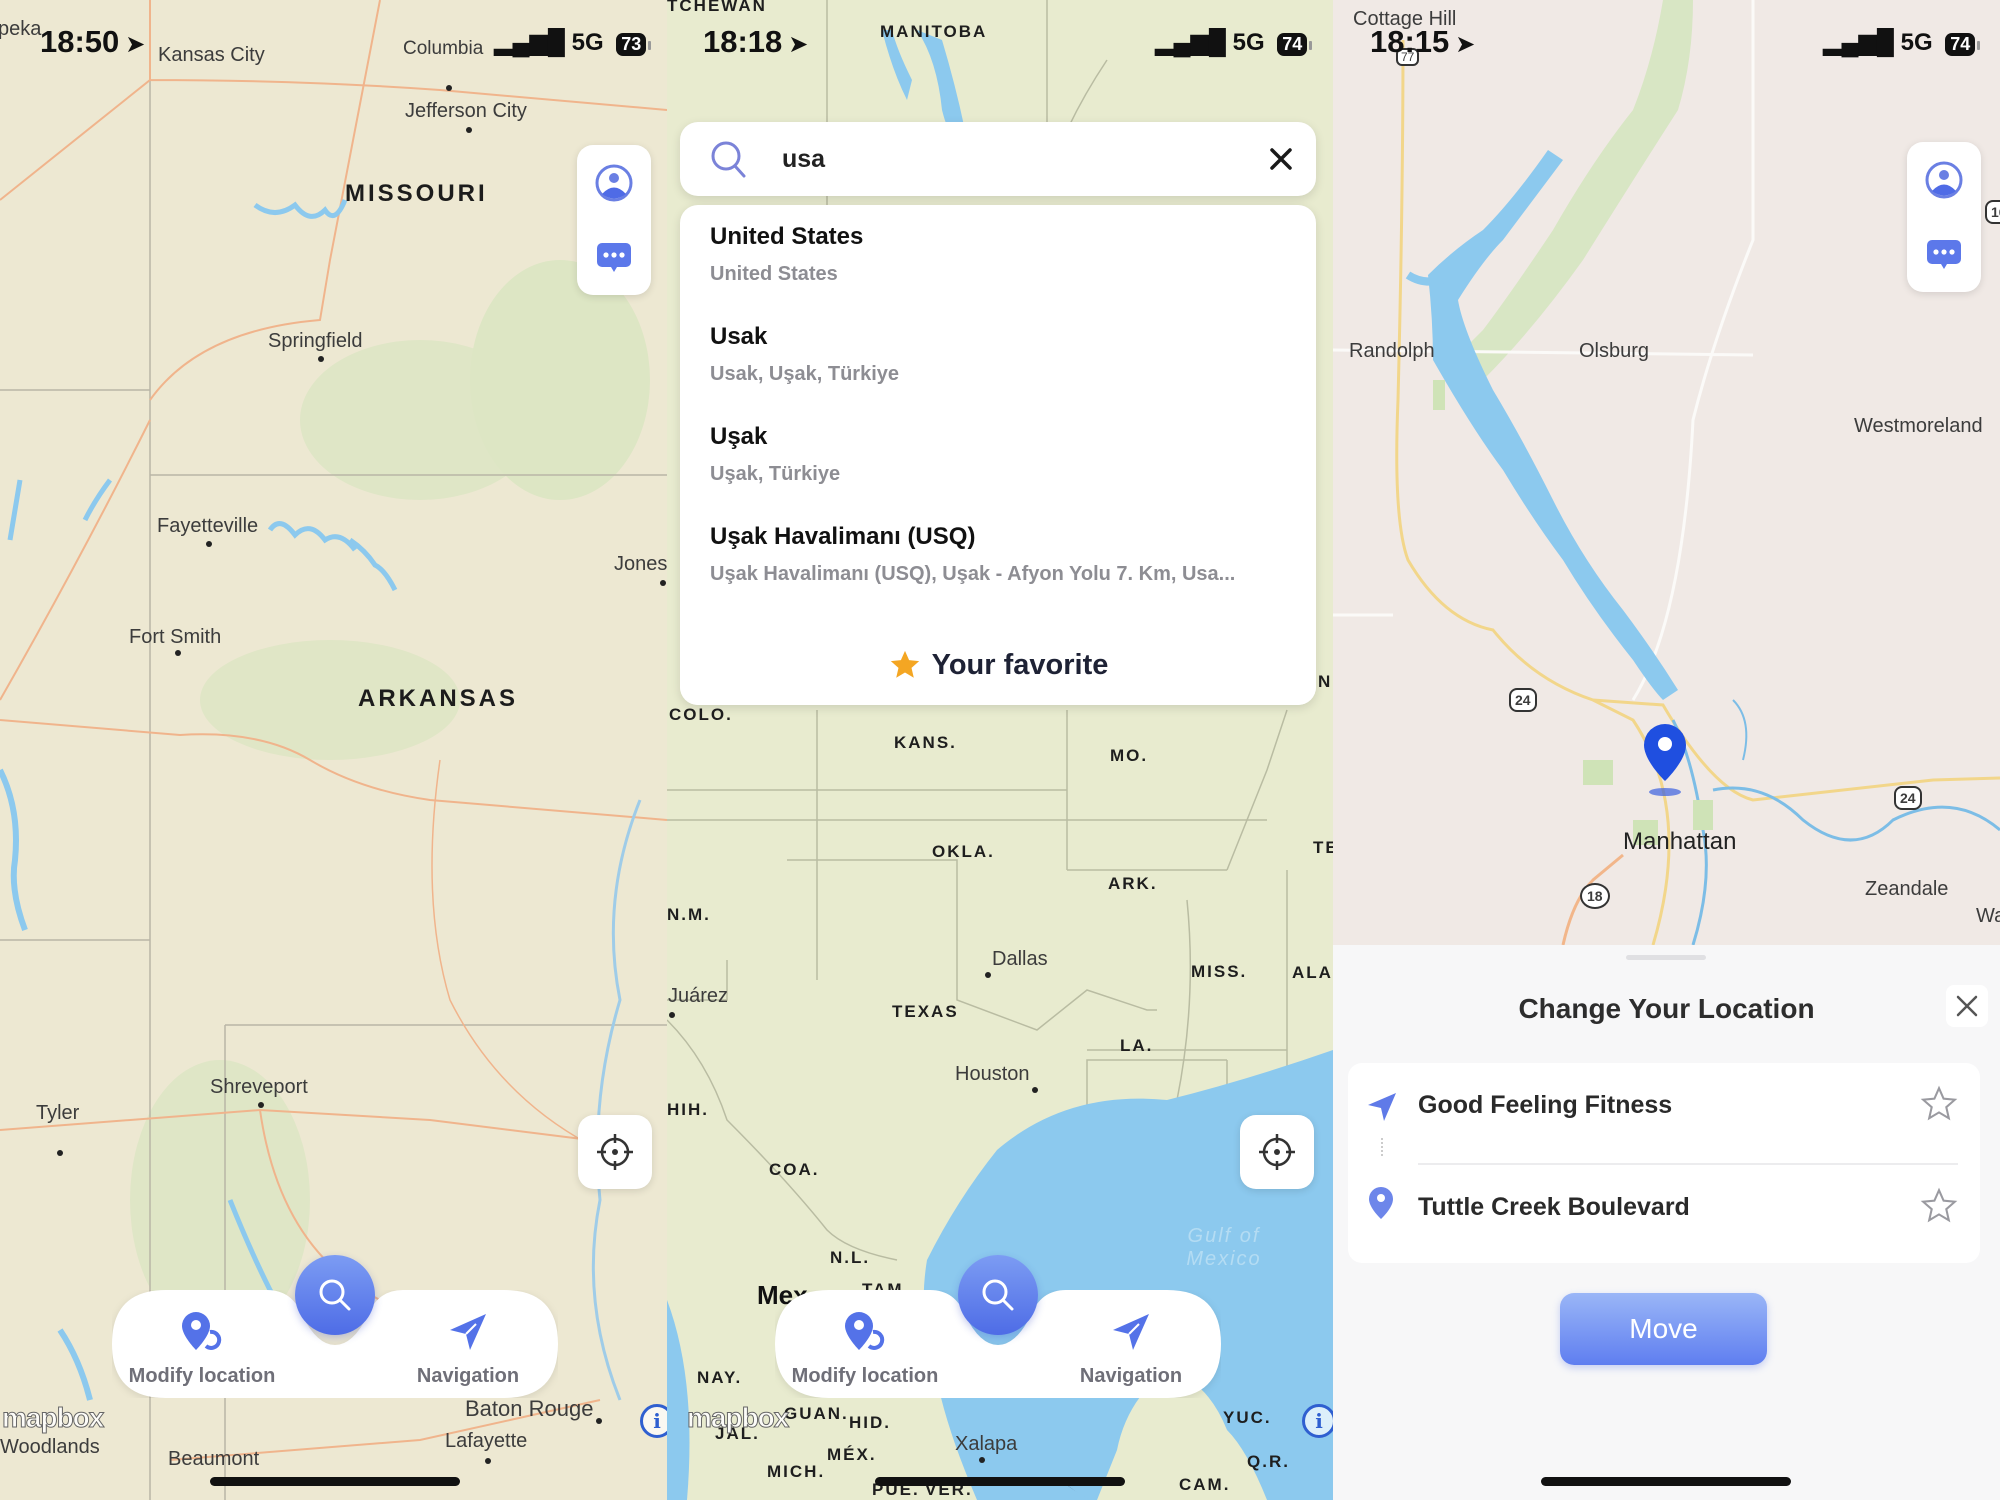  Describe the element at coordinates (1392, 351) in the screenshot. I see `map-label-city: Randolph` at that location.